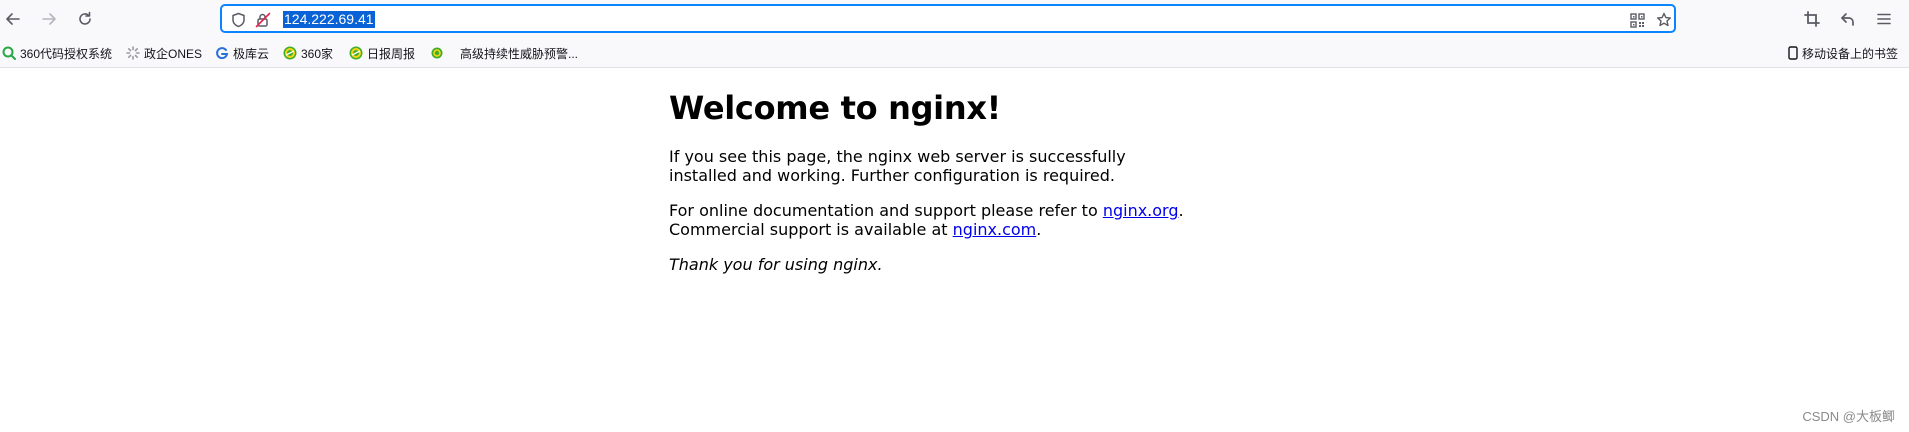 This screenshot has width=1909, height=432. I want to click on bookmark-item: 360家, so click(308, 53).